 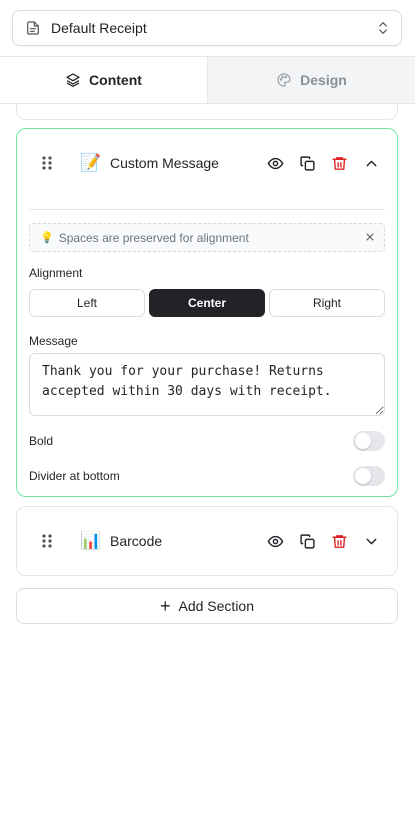 What do you see at coordinates (47, 238) in the screenshot?
I see `lightbulb-icon: 💡` at bounding box center [47, 238].